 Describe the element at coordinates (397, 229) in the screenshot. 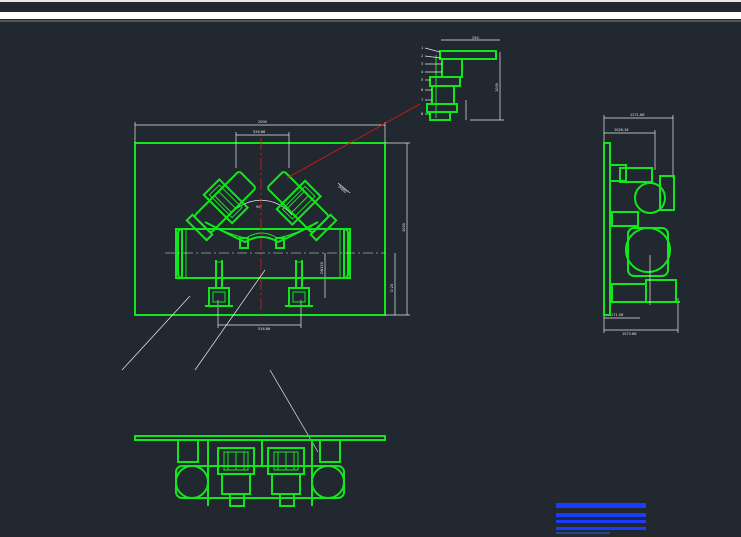

I see `dim-right-height: 1000` at that location.